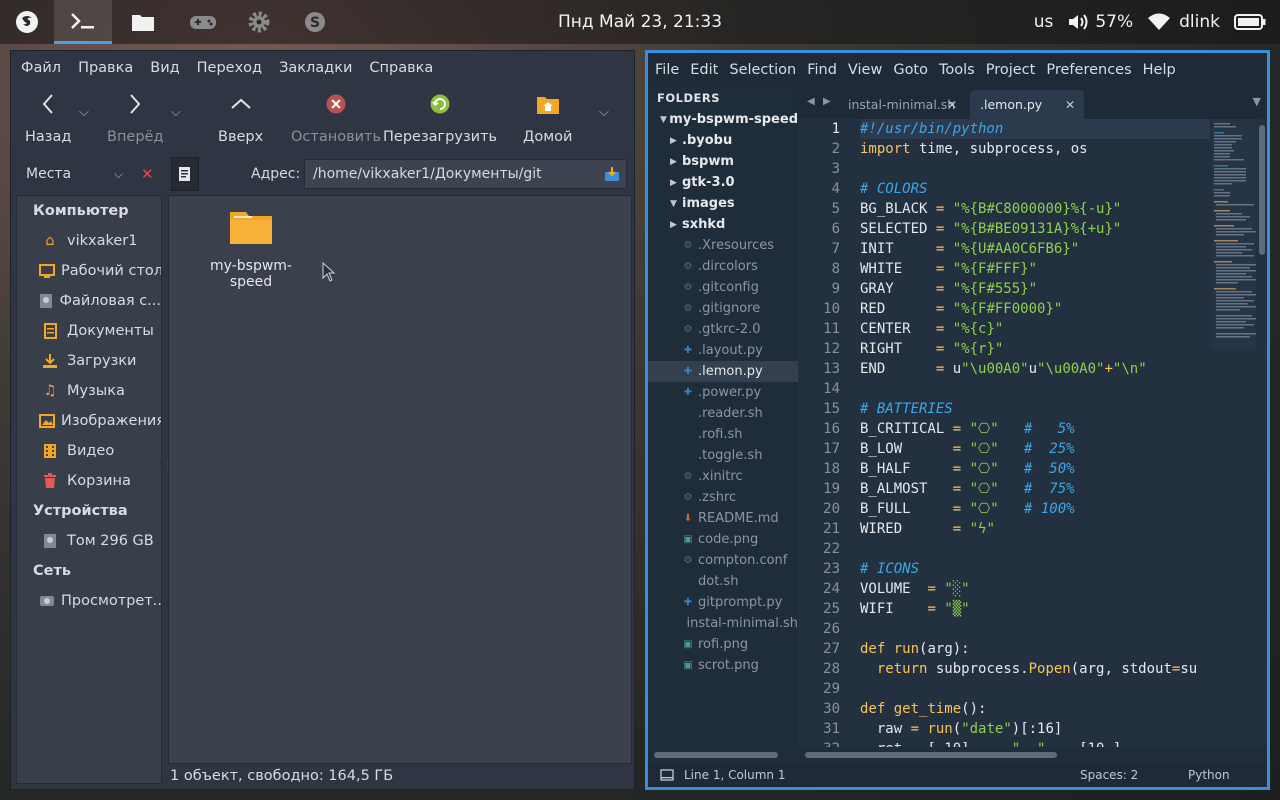 The width and height of the screenshot is (1280, 800). Describe the element at coordinates (612, 176) in the screenshot. I see `go-to-address-icon` at that location.